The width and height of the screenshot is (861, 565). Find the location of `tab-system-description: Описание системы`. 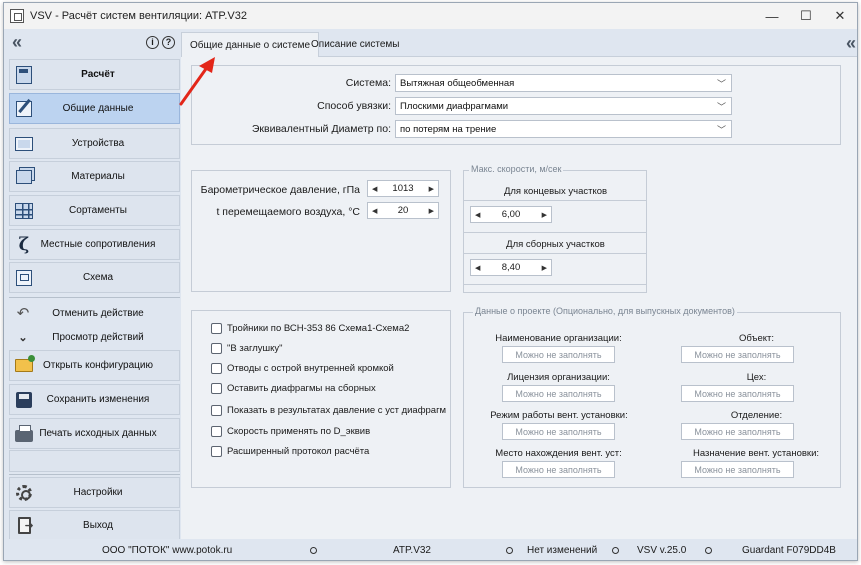

tab-system-description: Описание системы is located at coordinates (355, 44).